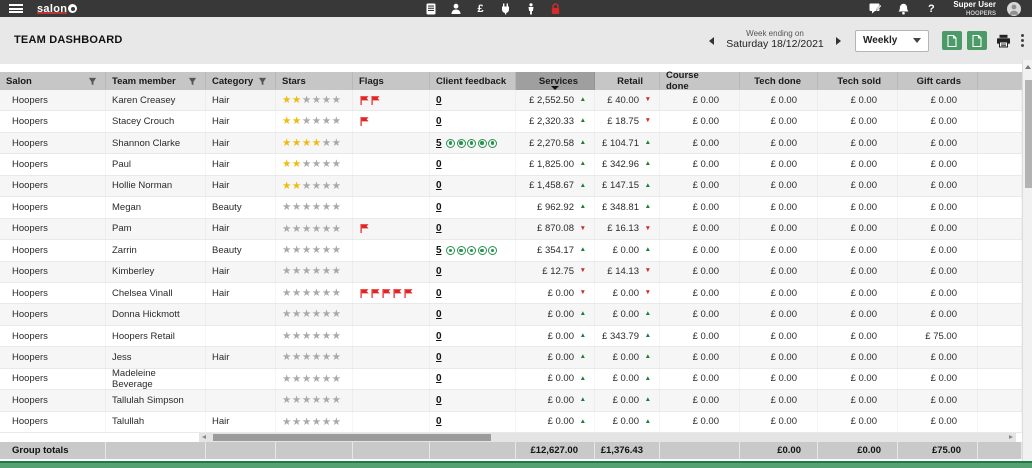  I want to click on cell-gift-cards: £ 0.00, so click(938, 272).